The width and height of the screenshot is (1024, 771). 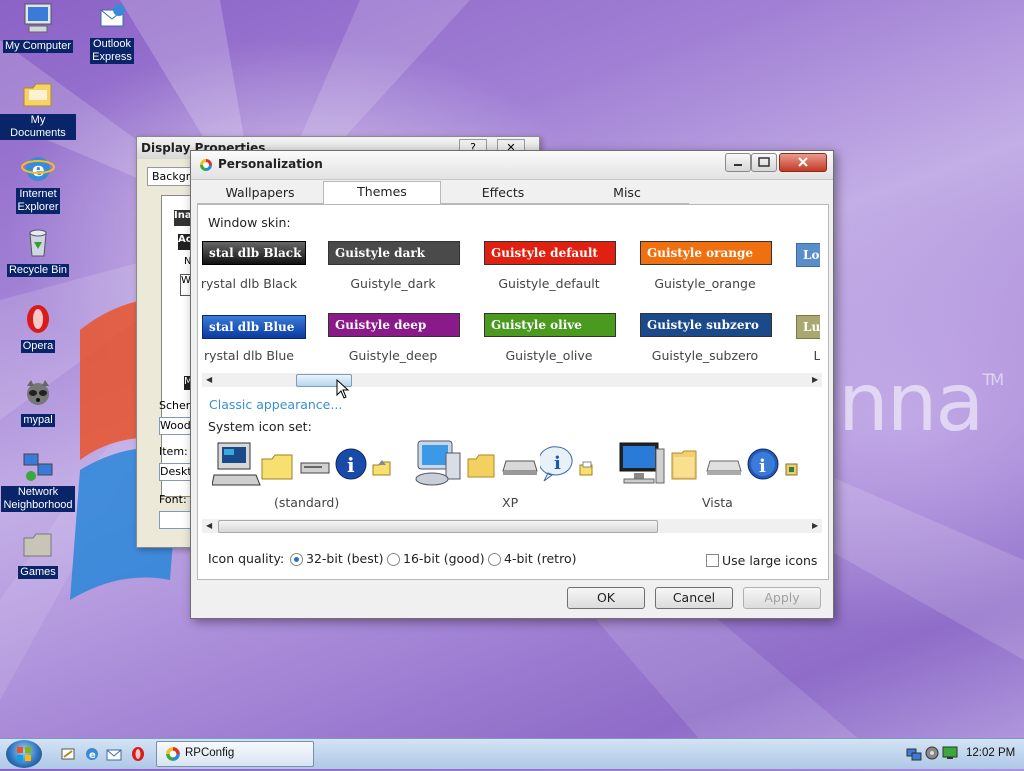 What do you see at coordinates (550, 325) in the screenshot?
I see `skin-guistyle-olive-bar: Guistyle olive` at bounding box center [550, 325].